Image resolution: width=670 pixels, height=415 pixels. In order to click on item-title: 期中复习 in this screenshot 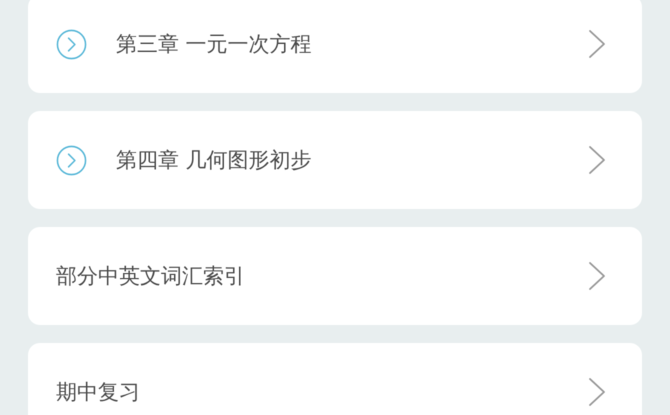, I will do `click(98, 392)`.